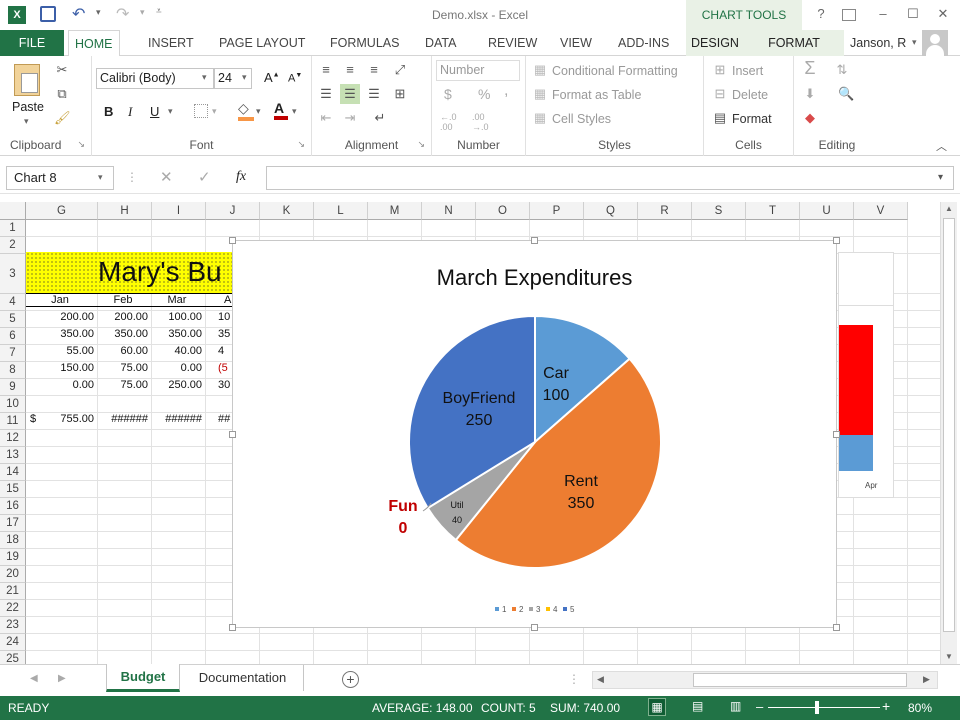 Image resolution: width=960 pixels, height=720 pixels. Describe the element at coordinates (719, 211) in the screenshot. I see `column-header: S` at that location.